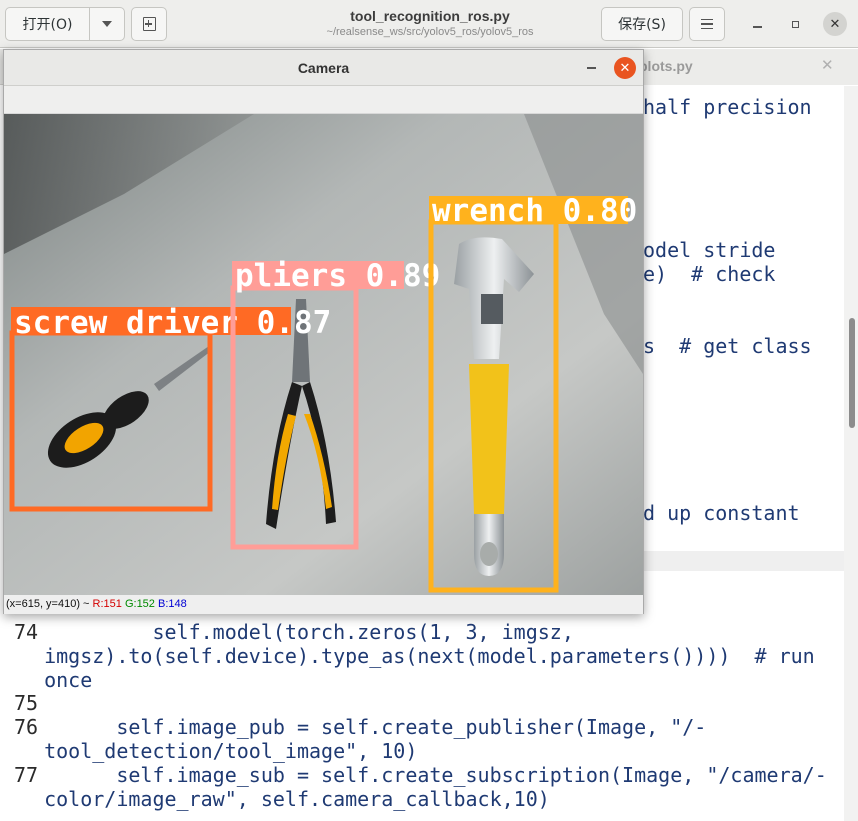  What do you see at coordinates (26, 703) in the screenshot?
I see `line-number: 75` at bounding box center [26, 703].